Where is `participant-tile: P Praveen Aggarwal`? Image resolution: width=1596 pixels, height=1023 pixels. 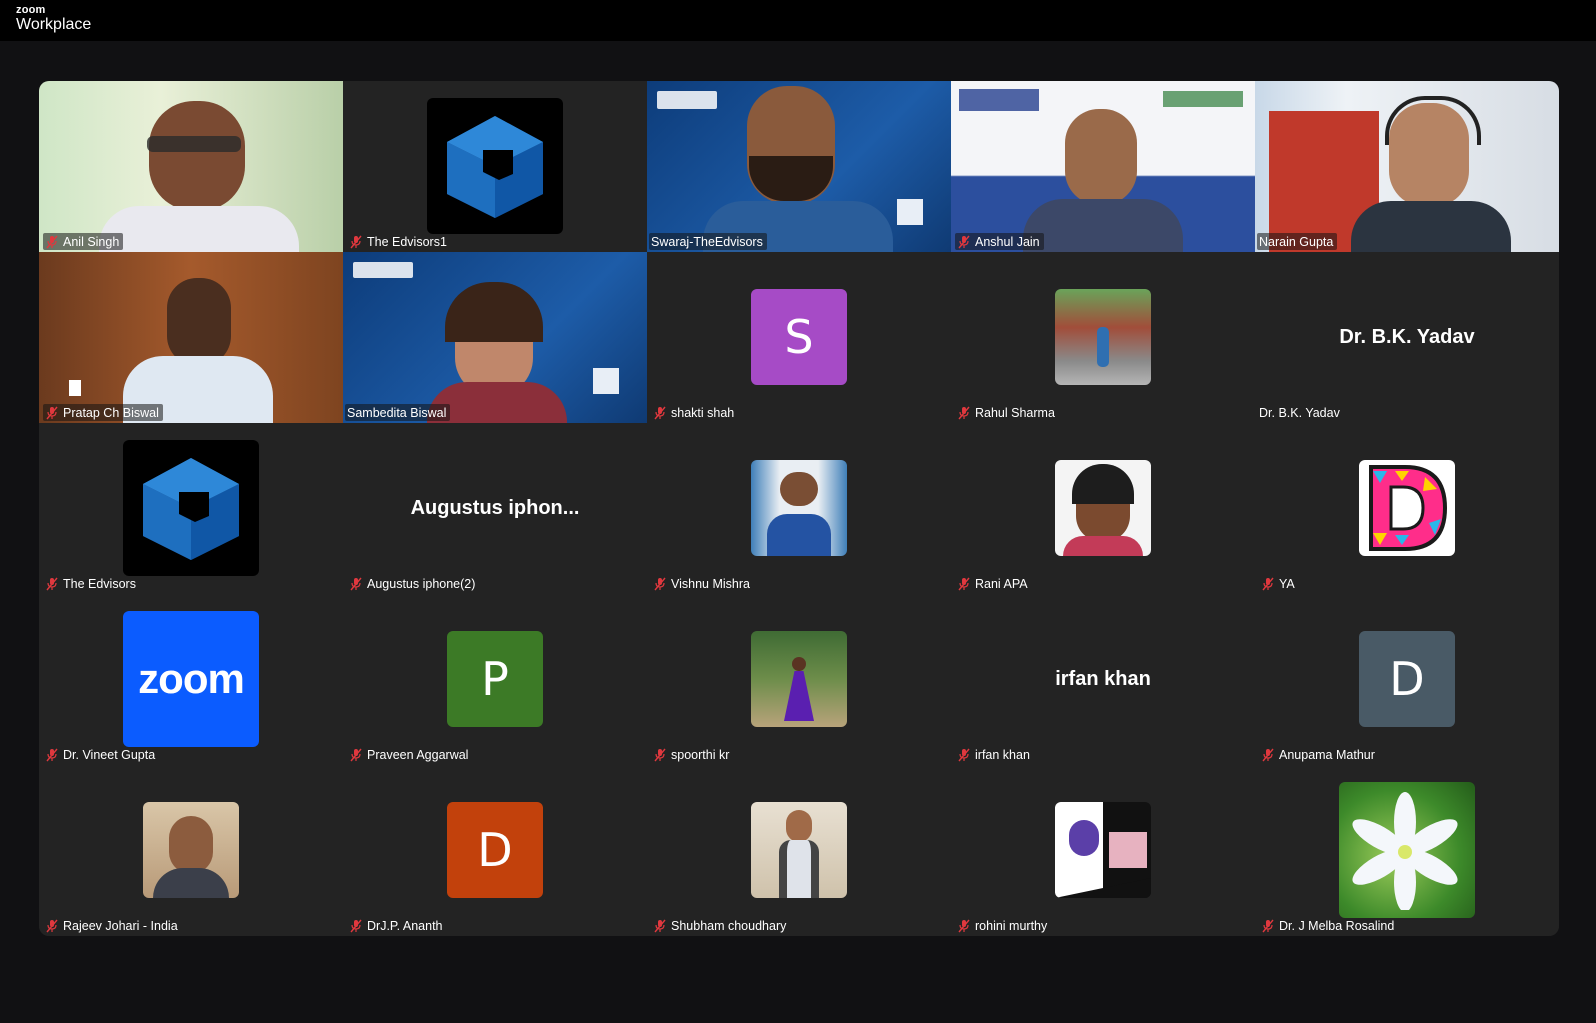 participant-tile: P Praveen Aggarwal is located at coordinates (495, 679).